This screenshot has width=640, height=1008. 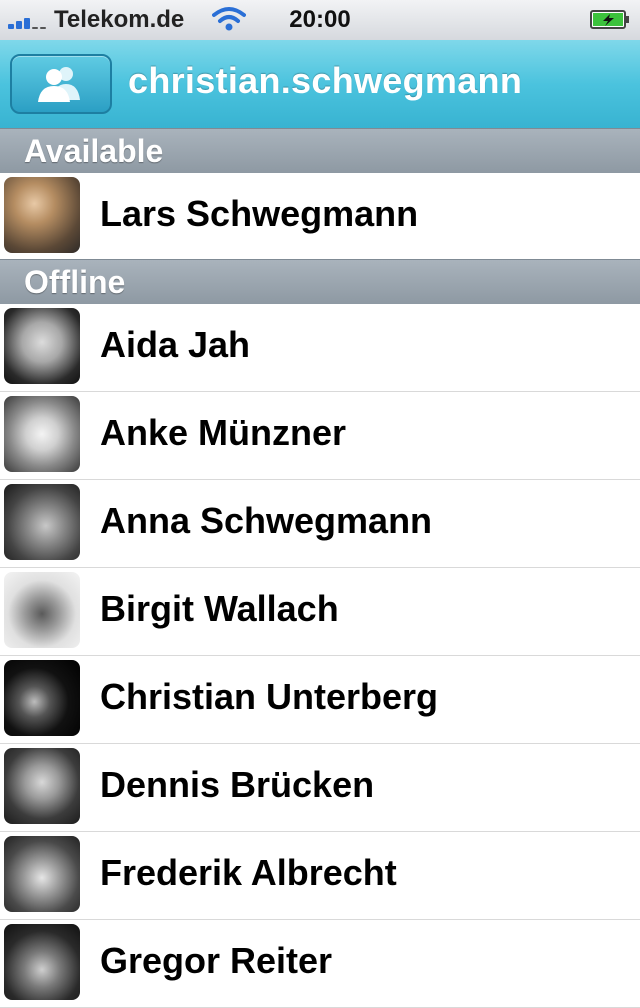 I want to click on contact-name: Anke Münzner, so click(x=223, y=432).